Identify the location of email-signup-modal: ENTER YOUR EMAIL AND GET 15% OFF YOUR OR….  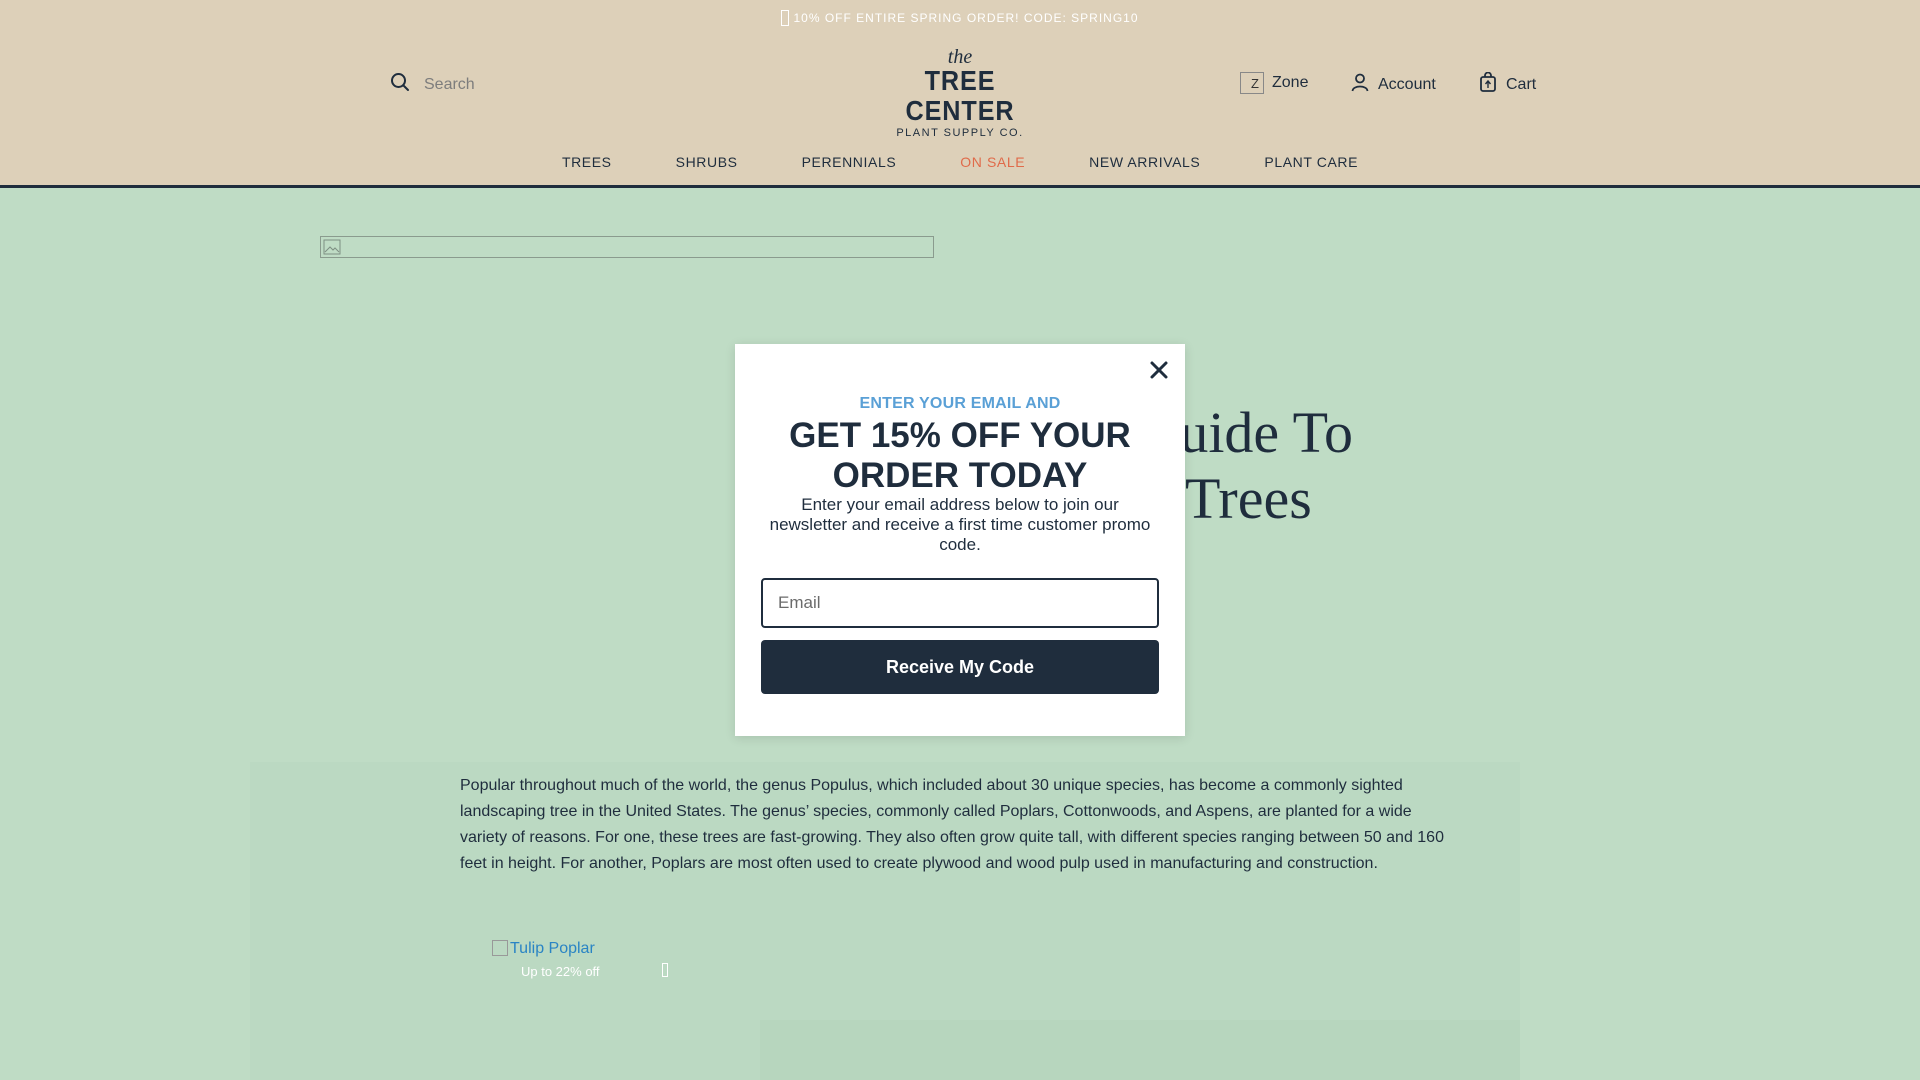
(960, 540).